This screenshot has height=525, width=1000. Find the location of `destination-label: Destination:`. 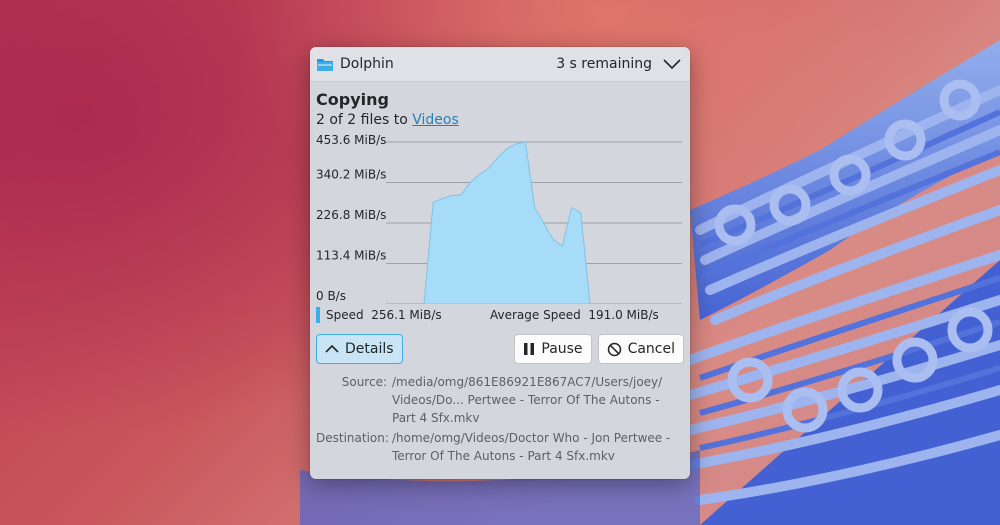

destination-label: Destination: is located at coordinates (352, 438).